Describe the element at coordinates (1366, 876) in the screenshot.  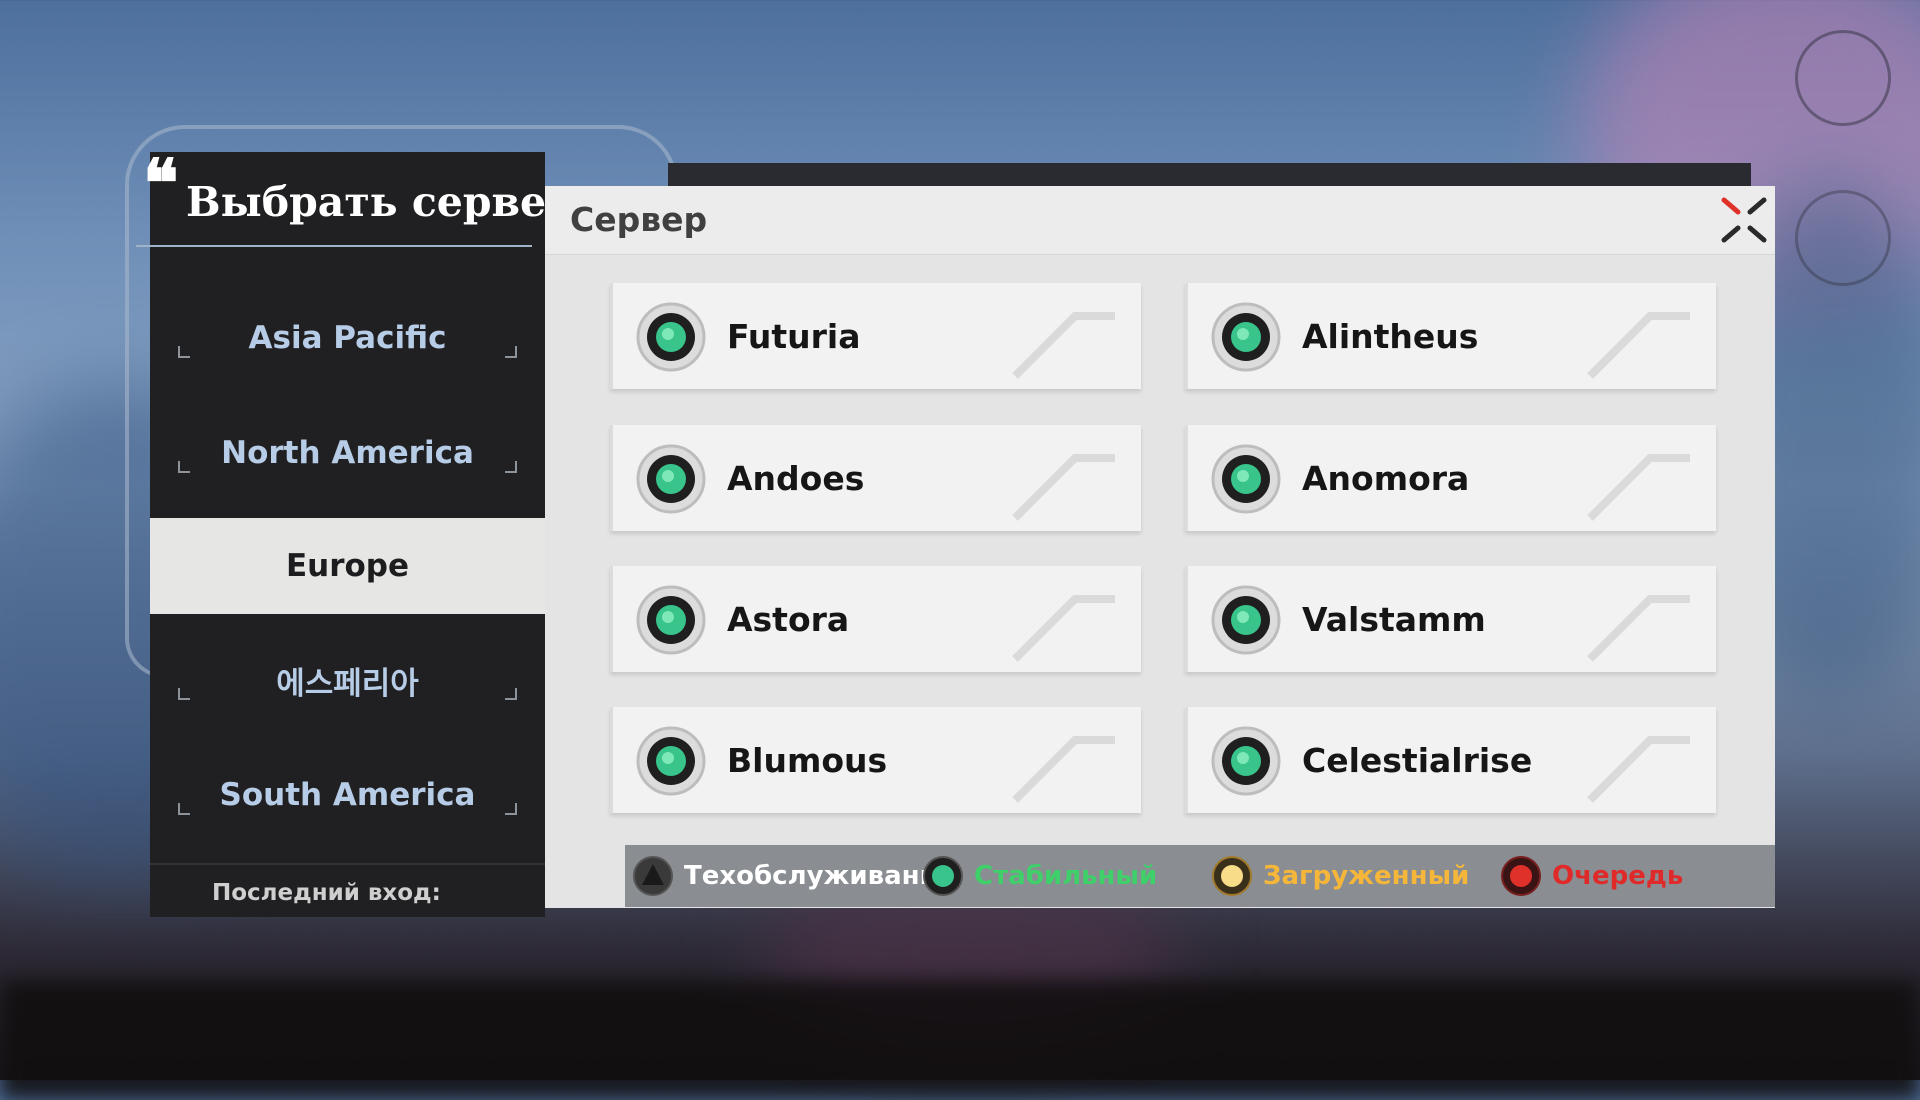
I see `legend-label: Загруженный` at that location.